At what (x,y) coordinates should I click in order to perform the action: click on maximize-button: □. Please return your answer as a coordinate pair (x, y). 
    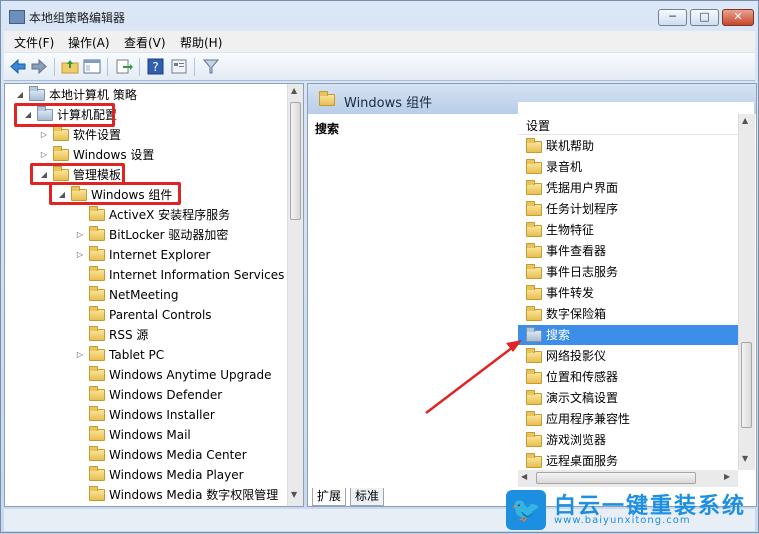
    Looking at the image, I should click on (704, 17).